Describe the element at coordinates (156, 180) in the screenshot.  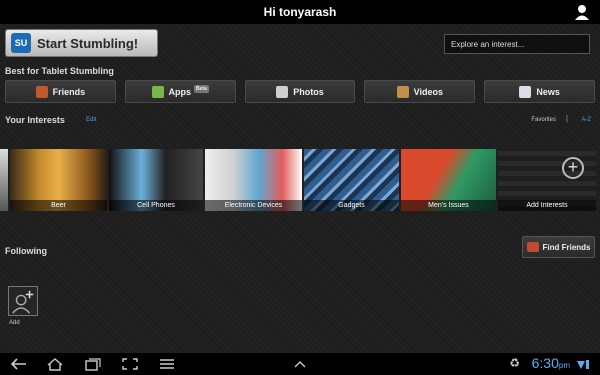
I see `interest-tile-cell-phones: Cell Phones` at that location.